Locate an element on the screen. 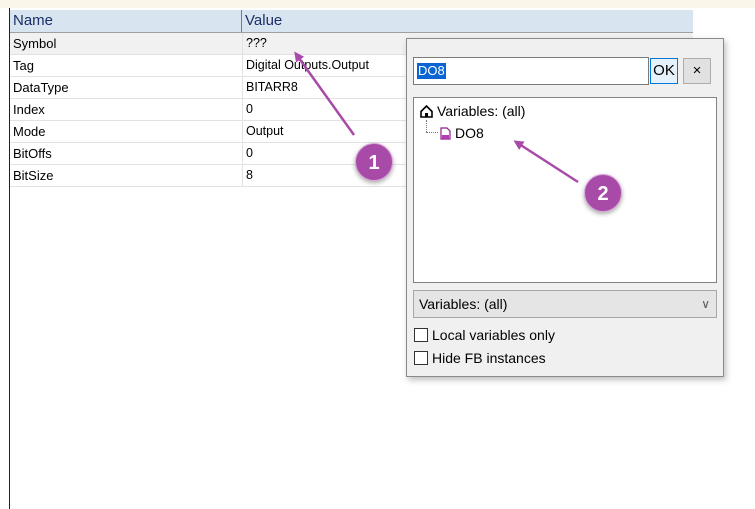 The height and width of the screenshot is (509, 755). row-name: BitSize is located at coordinates (126, 175).